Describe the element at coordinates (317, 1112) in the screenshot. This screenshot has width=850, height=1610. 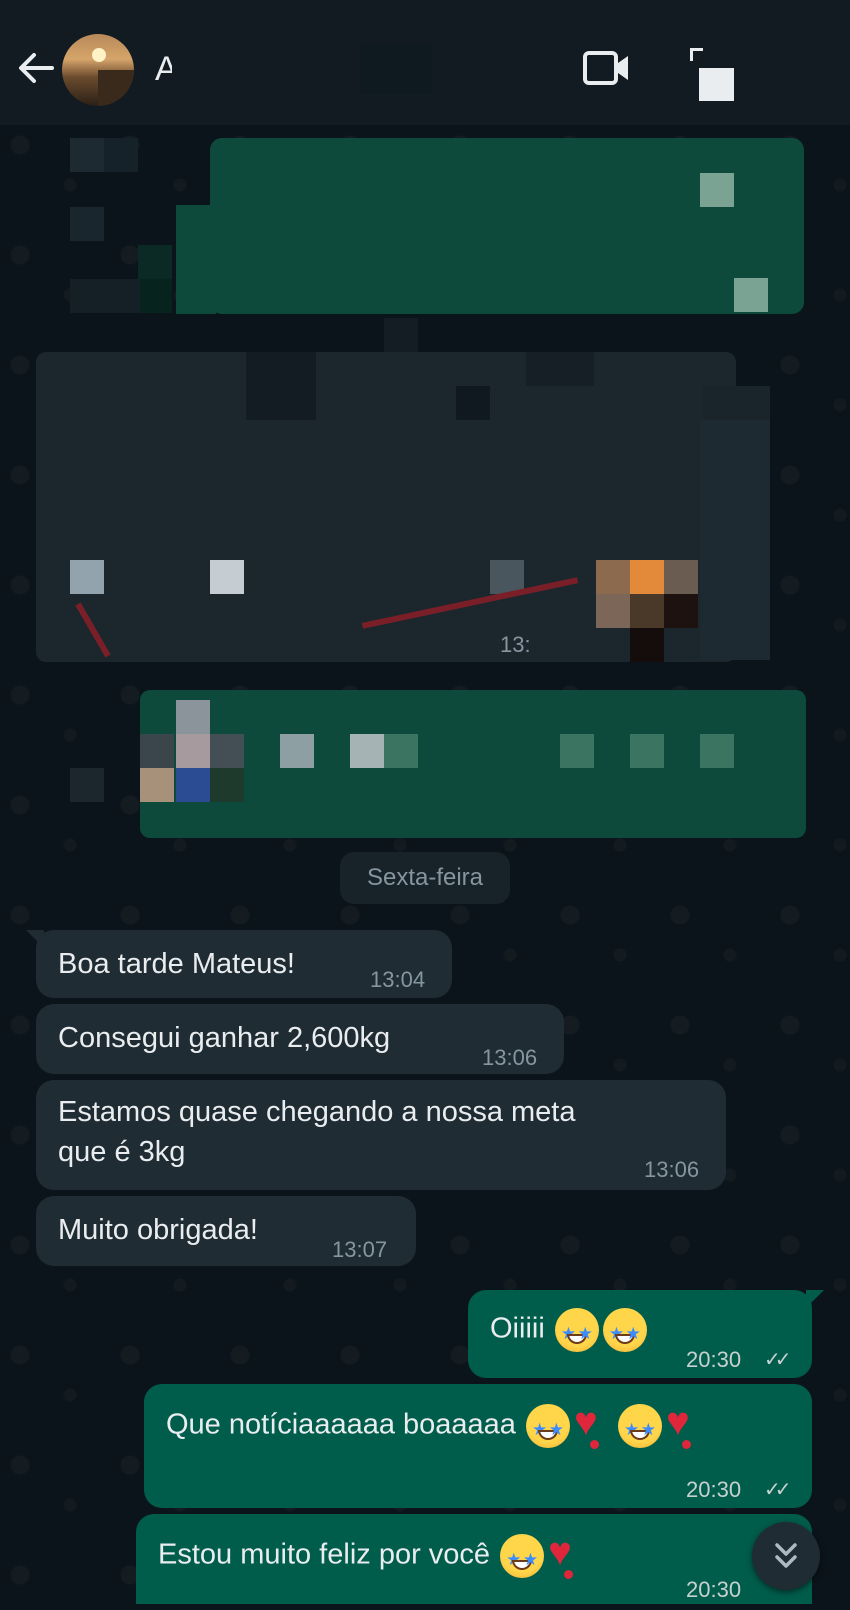
I see `message-text: Estamos quase chegando a nossa meta` at that location.